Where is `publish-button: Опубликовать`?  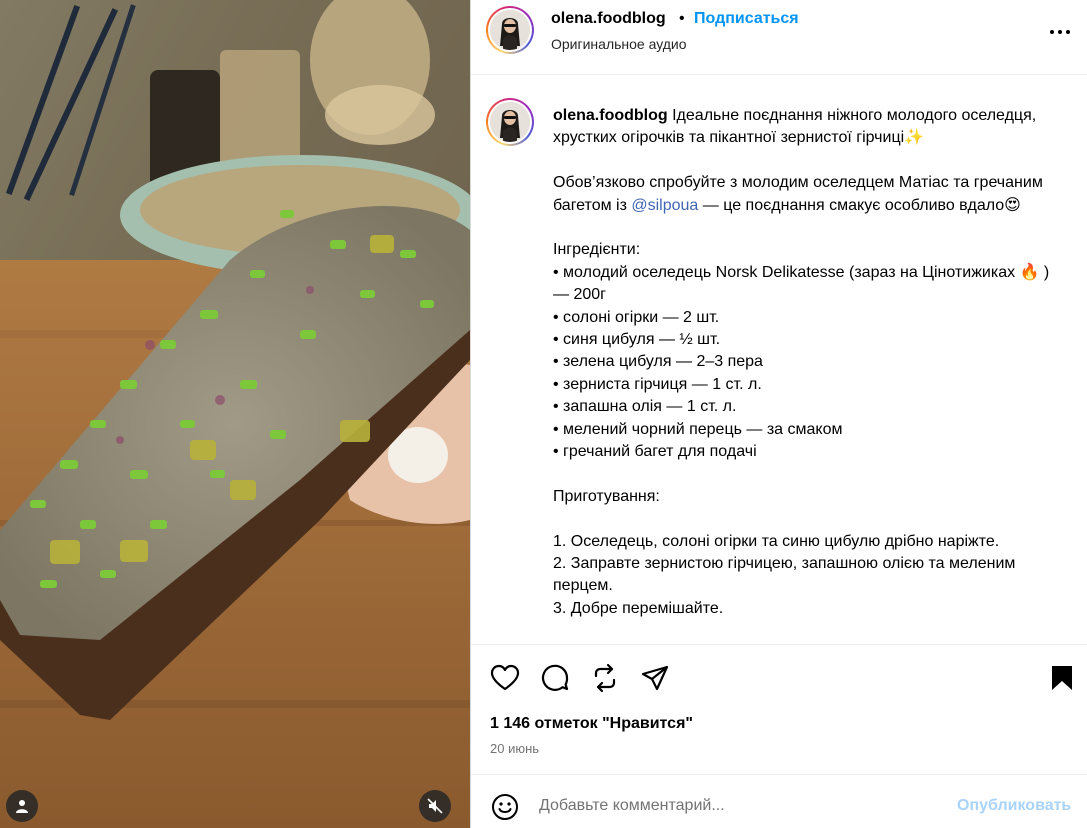
publish-button: Опубликовать is located at coordinates (1014, 806).